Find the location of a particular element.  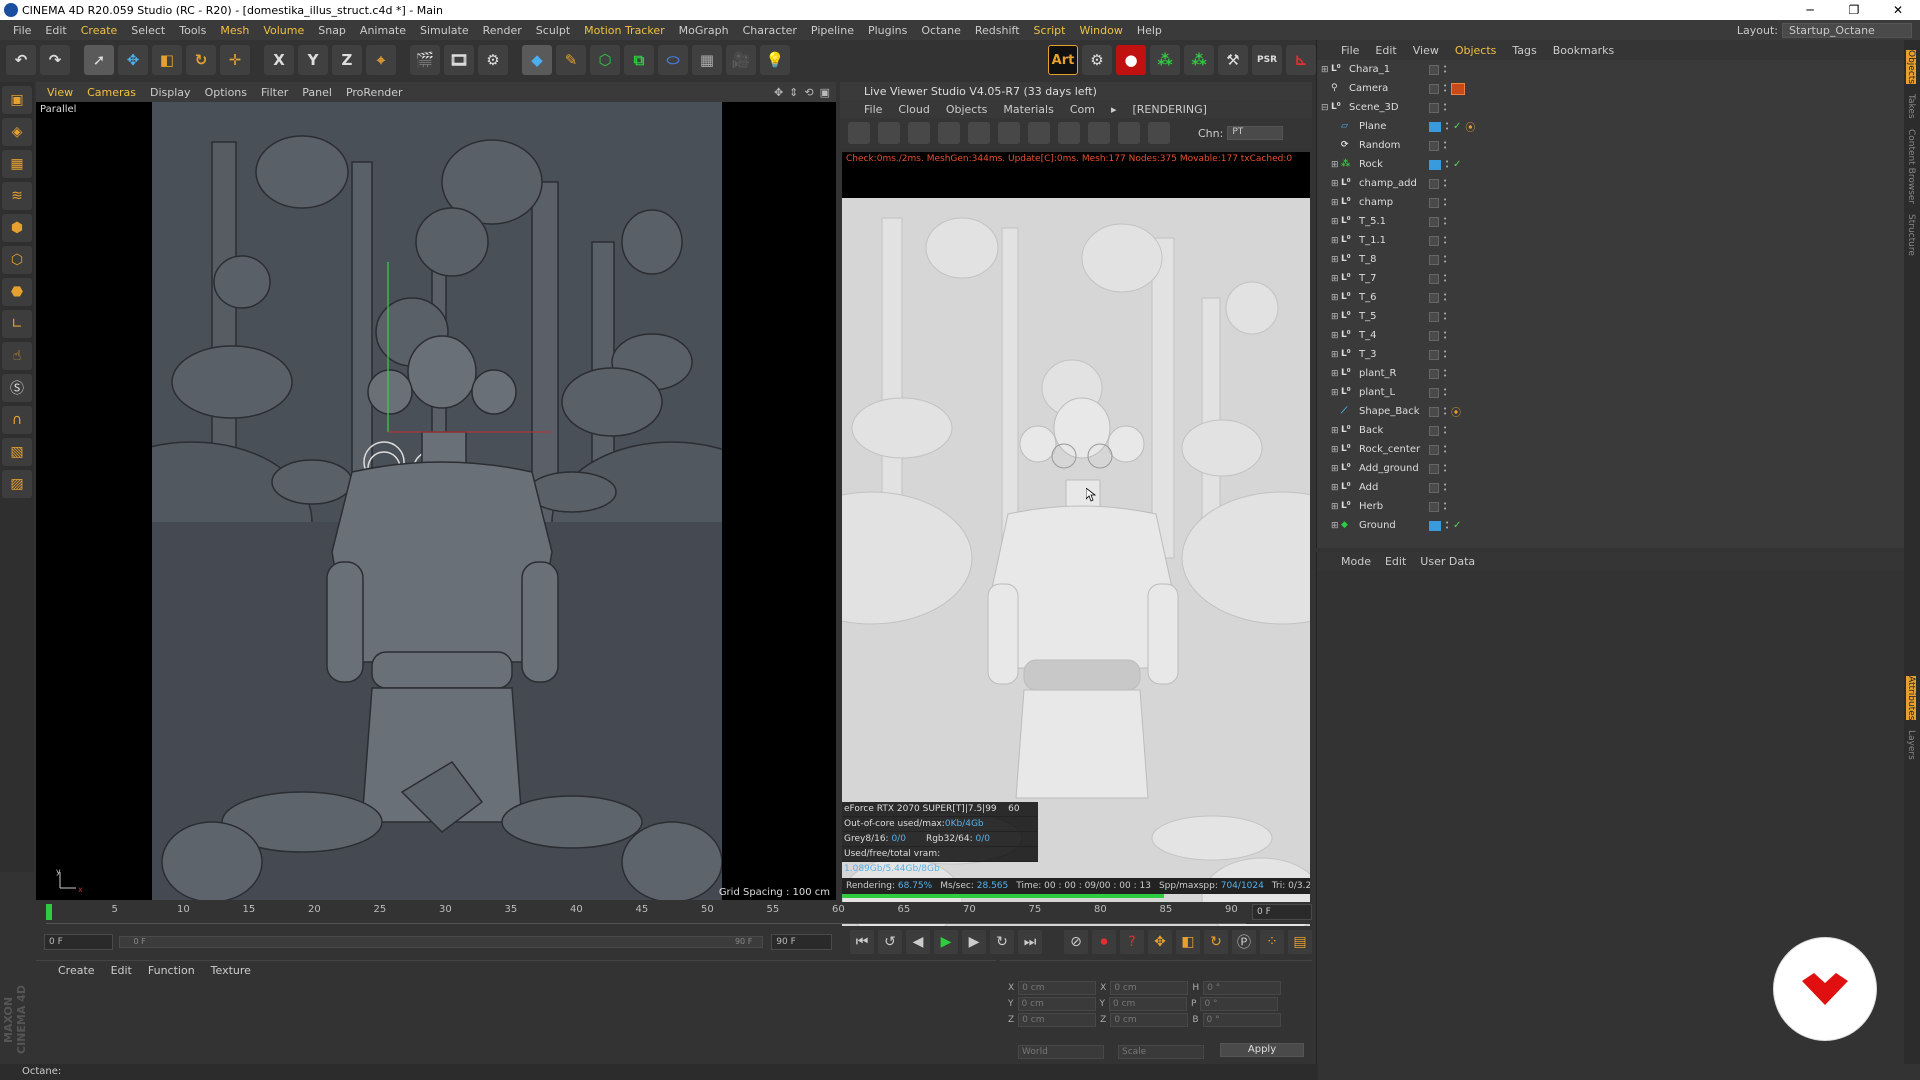

menu-octane: Octane is located at coordinates (941, 30).